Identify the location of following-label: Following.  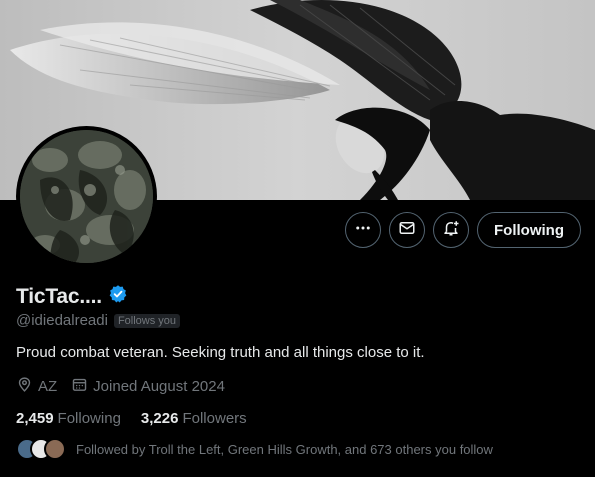
(89, 418).